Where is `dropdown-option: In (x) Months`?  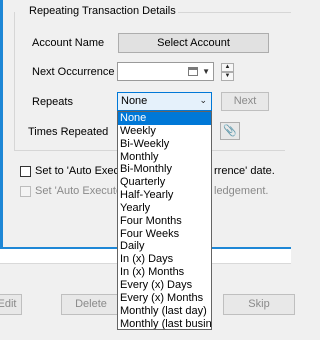
dropdown-option: In (x) Months is located at coordinates (164, 272).